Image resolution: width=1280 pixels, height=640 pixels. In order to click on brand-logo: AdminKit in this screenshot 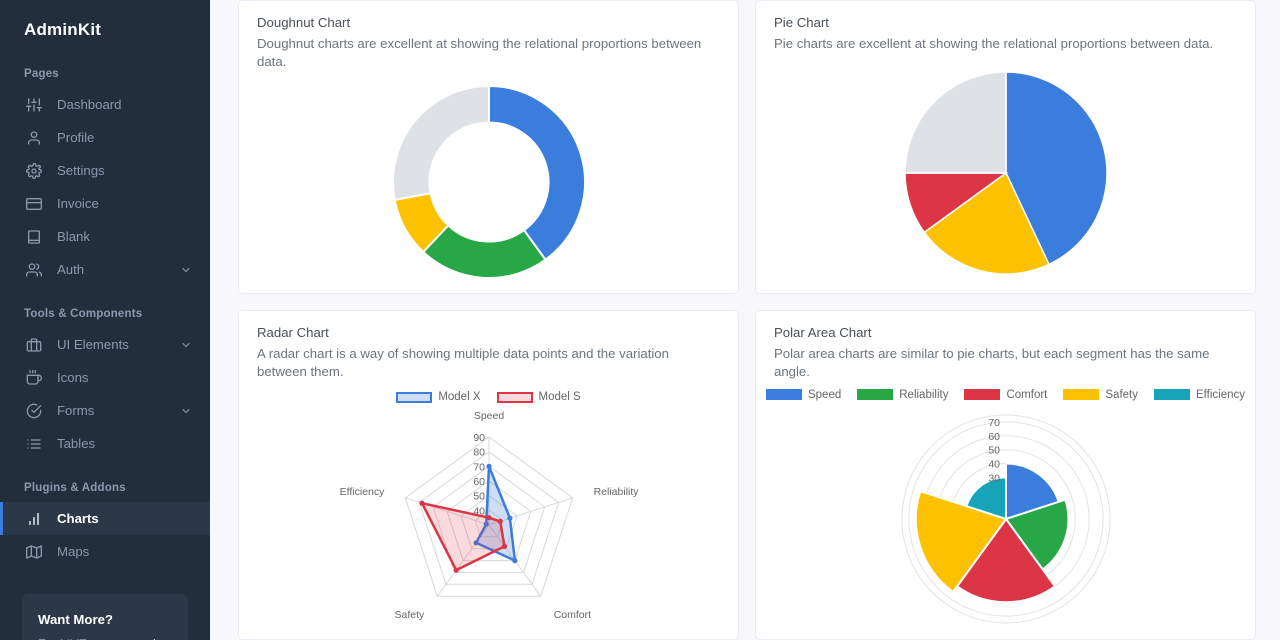, I will do `click(105, 23)`.